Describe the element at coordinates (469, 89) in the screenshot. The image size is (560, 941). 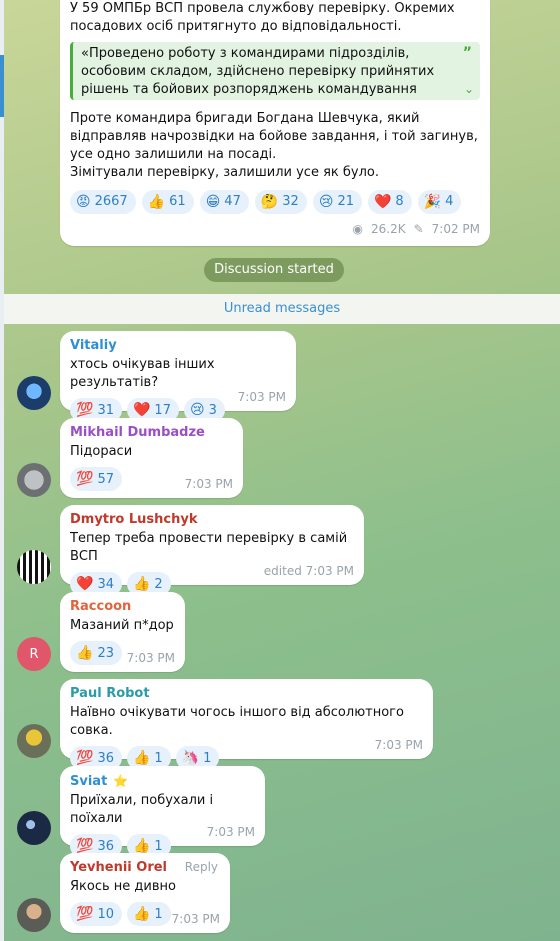
I see `chevron-down-icon: ⌄` at that location.